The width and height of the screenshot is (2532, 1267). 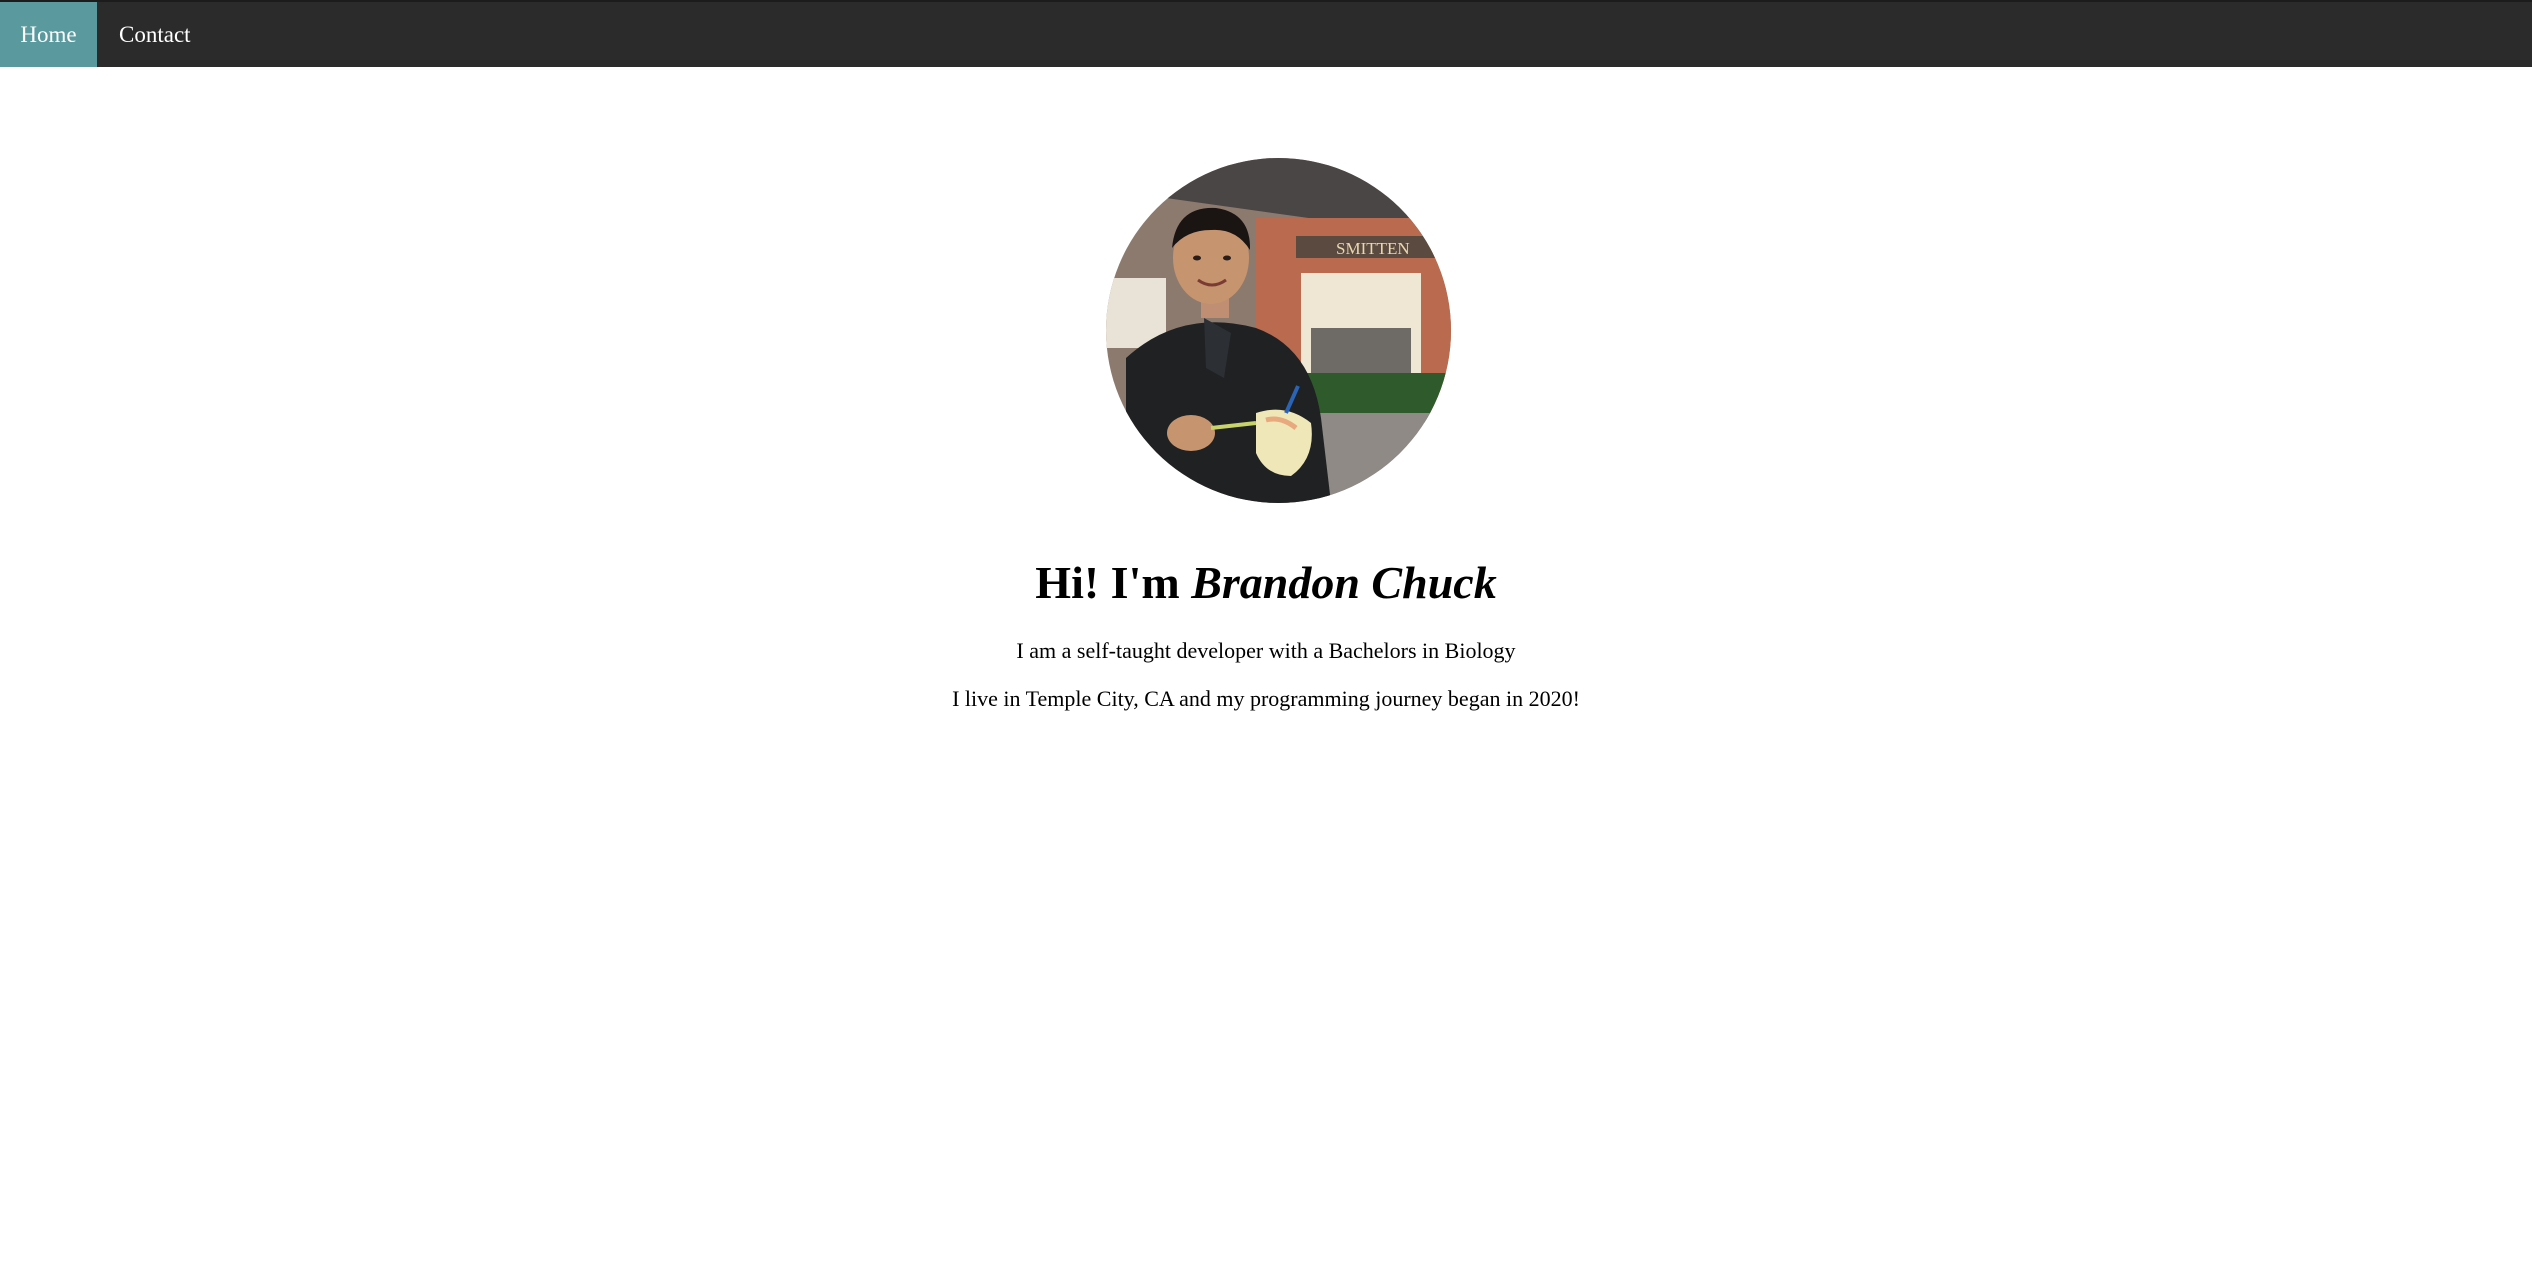 What do you see at coordinates (155, 34) in the screenshot?
I see `nav-contact-link: Contact` at bounding box center [155, 34].